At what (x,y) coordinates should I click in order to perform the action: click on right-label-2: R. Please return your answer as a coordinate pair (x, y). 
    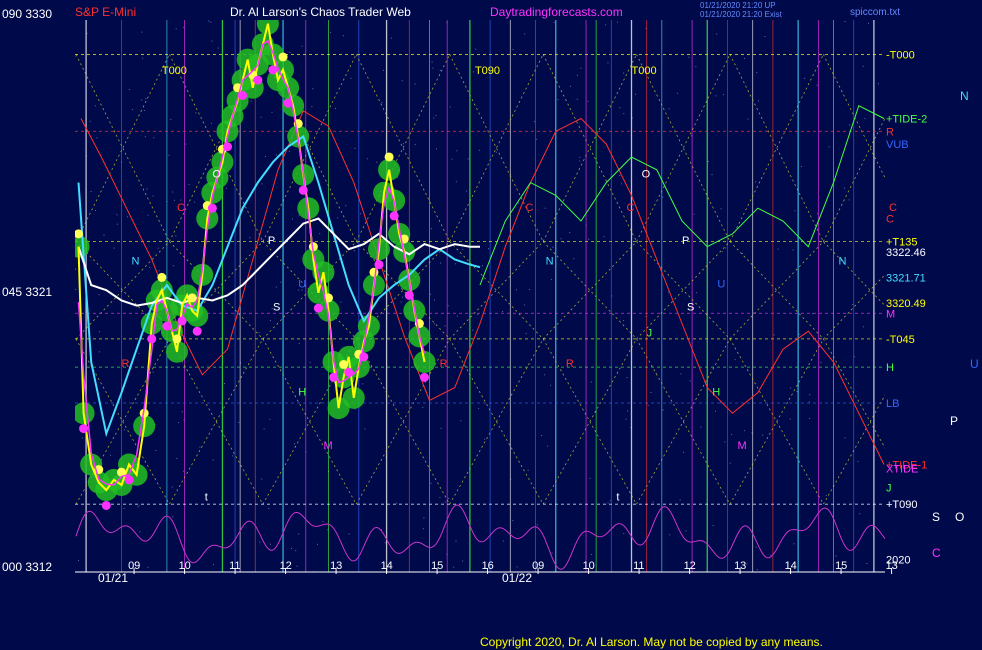
    Looking at the image, I should click on (890, 132).